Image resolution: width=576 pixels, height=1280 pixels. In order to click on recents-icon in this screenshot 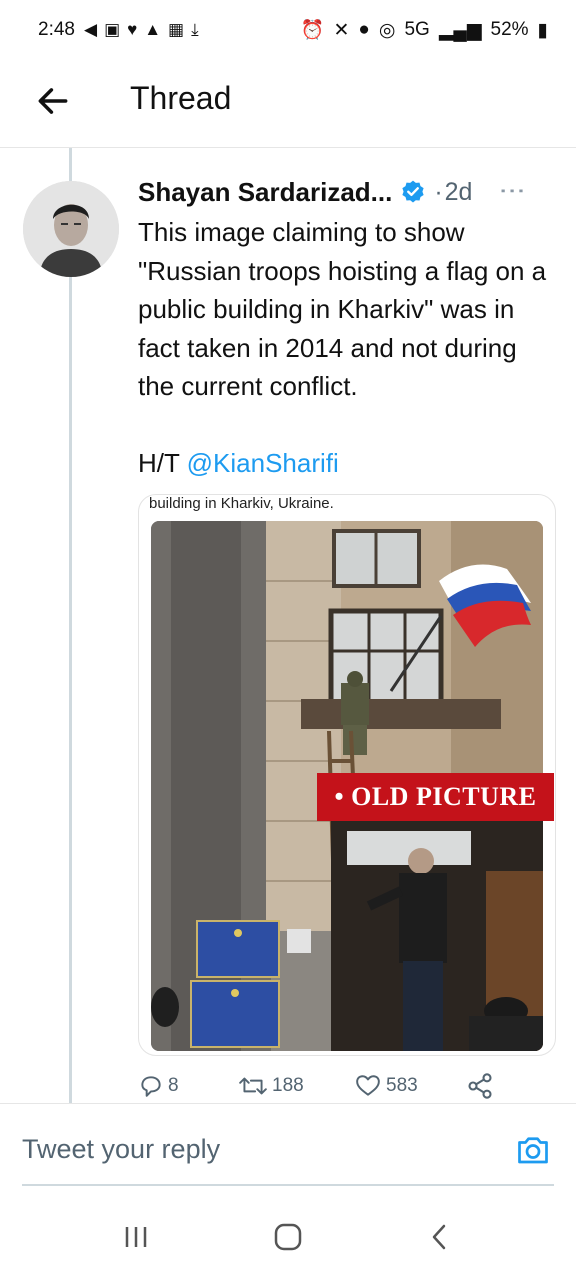, I will do `click(136, 1237)`.